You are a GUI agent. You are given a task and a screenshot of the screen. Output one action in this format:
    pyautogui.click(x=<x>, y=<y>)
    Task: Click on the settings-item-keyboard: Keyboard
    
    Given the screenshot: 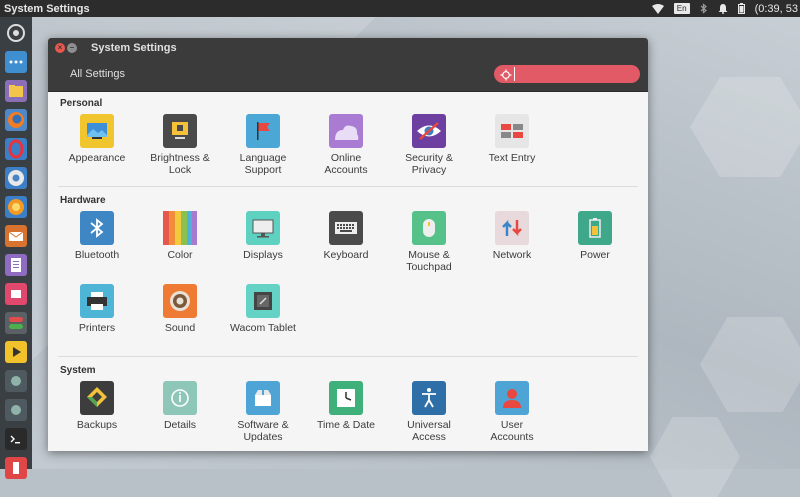 What is the action you would take?
    pyautogui.click(x=346, y=236)
    